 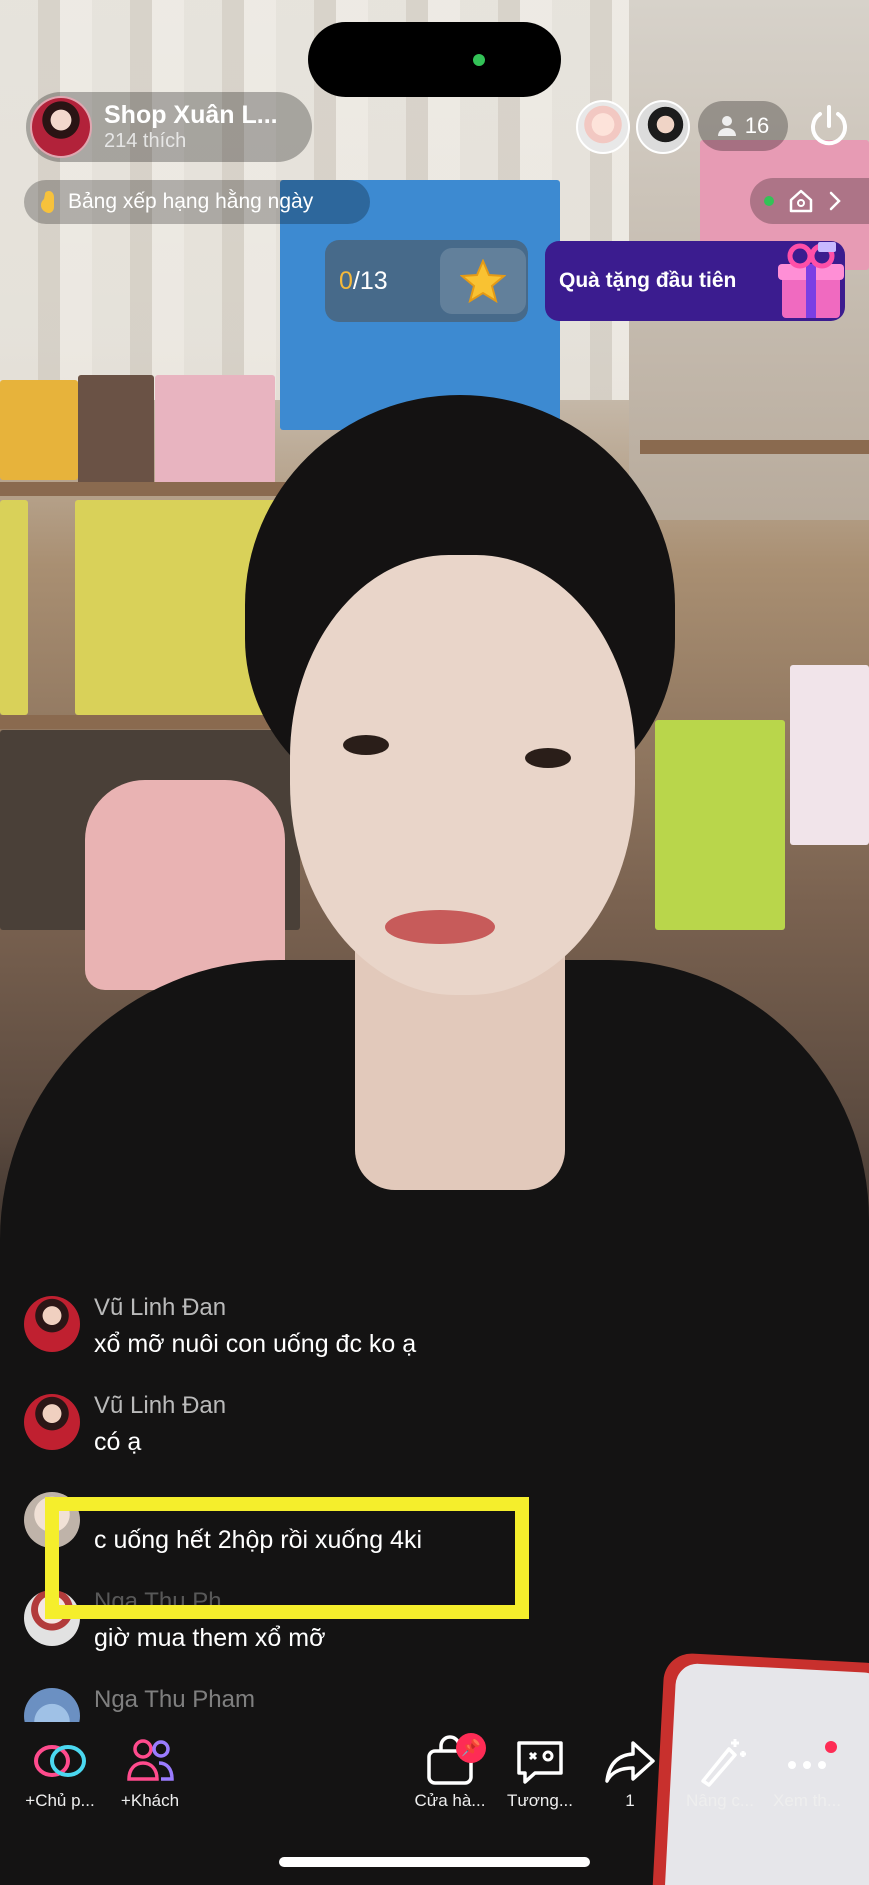 What do you see at coordinates (191, 201) in the screenshot?
I see `daily-ranking-label: Bảng xếp hạng hằng ngày` at bounding box center [191, 201].